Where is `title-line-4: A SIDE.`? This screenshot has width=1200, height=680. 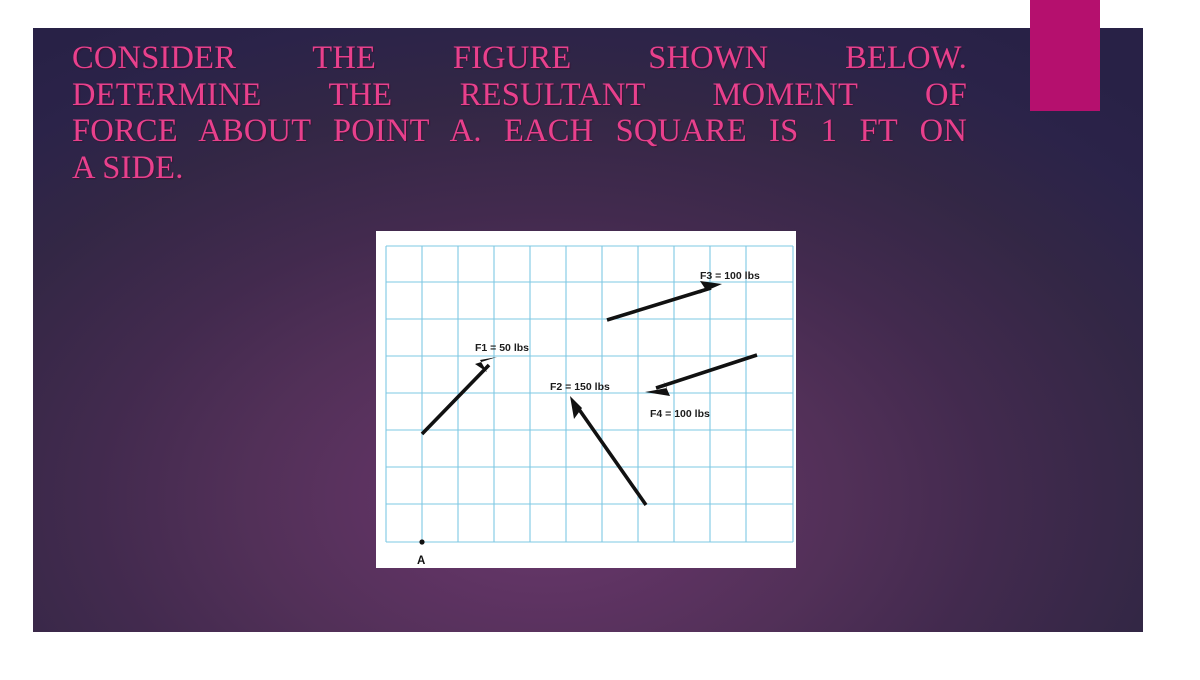 title-line-4: A SIDE. is located at coordinates (128, 167).